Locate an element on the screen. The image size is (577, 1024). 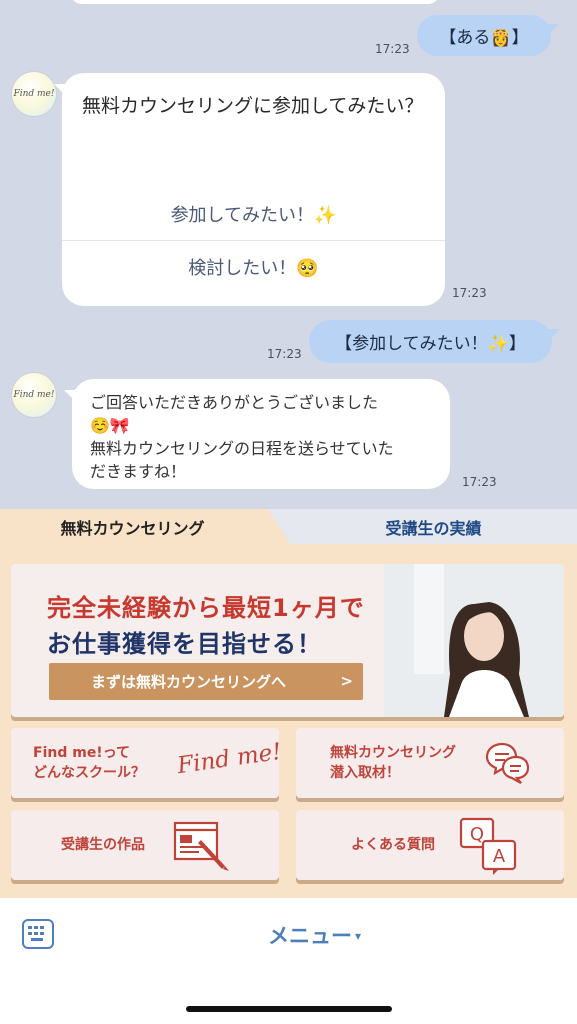
menu-toggle: メニュー ▾ is located at coordinates (314, 935).